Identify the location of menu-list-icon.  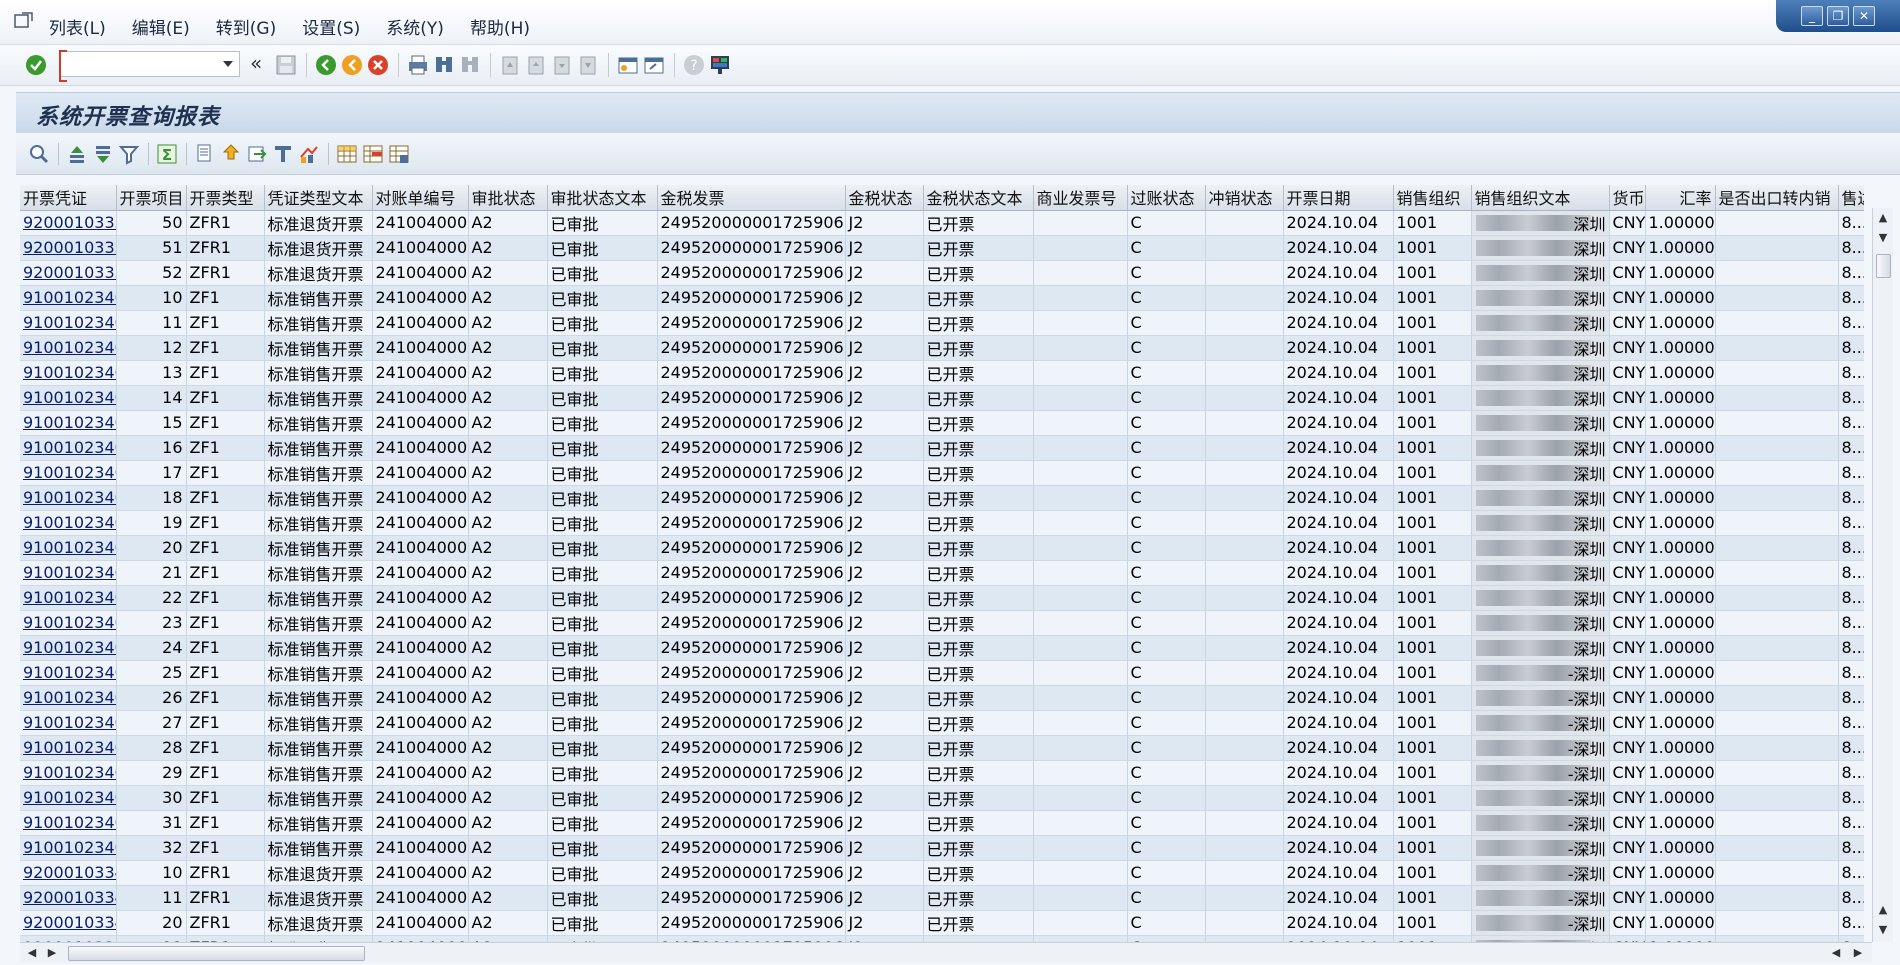
(24, 21).